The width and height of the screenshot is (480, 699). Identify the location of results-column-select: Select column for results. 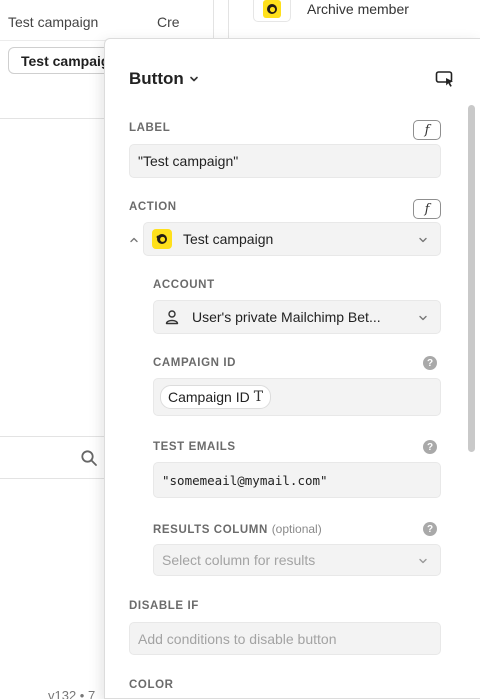
(297, 560).